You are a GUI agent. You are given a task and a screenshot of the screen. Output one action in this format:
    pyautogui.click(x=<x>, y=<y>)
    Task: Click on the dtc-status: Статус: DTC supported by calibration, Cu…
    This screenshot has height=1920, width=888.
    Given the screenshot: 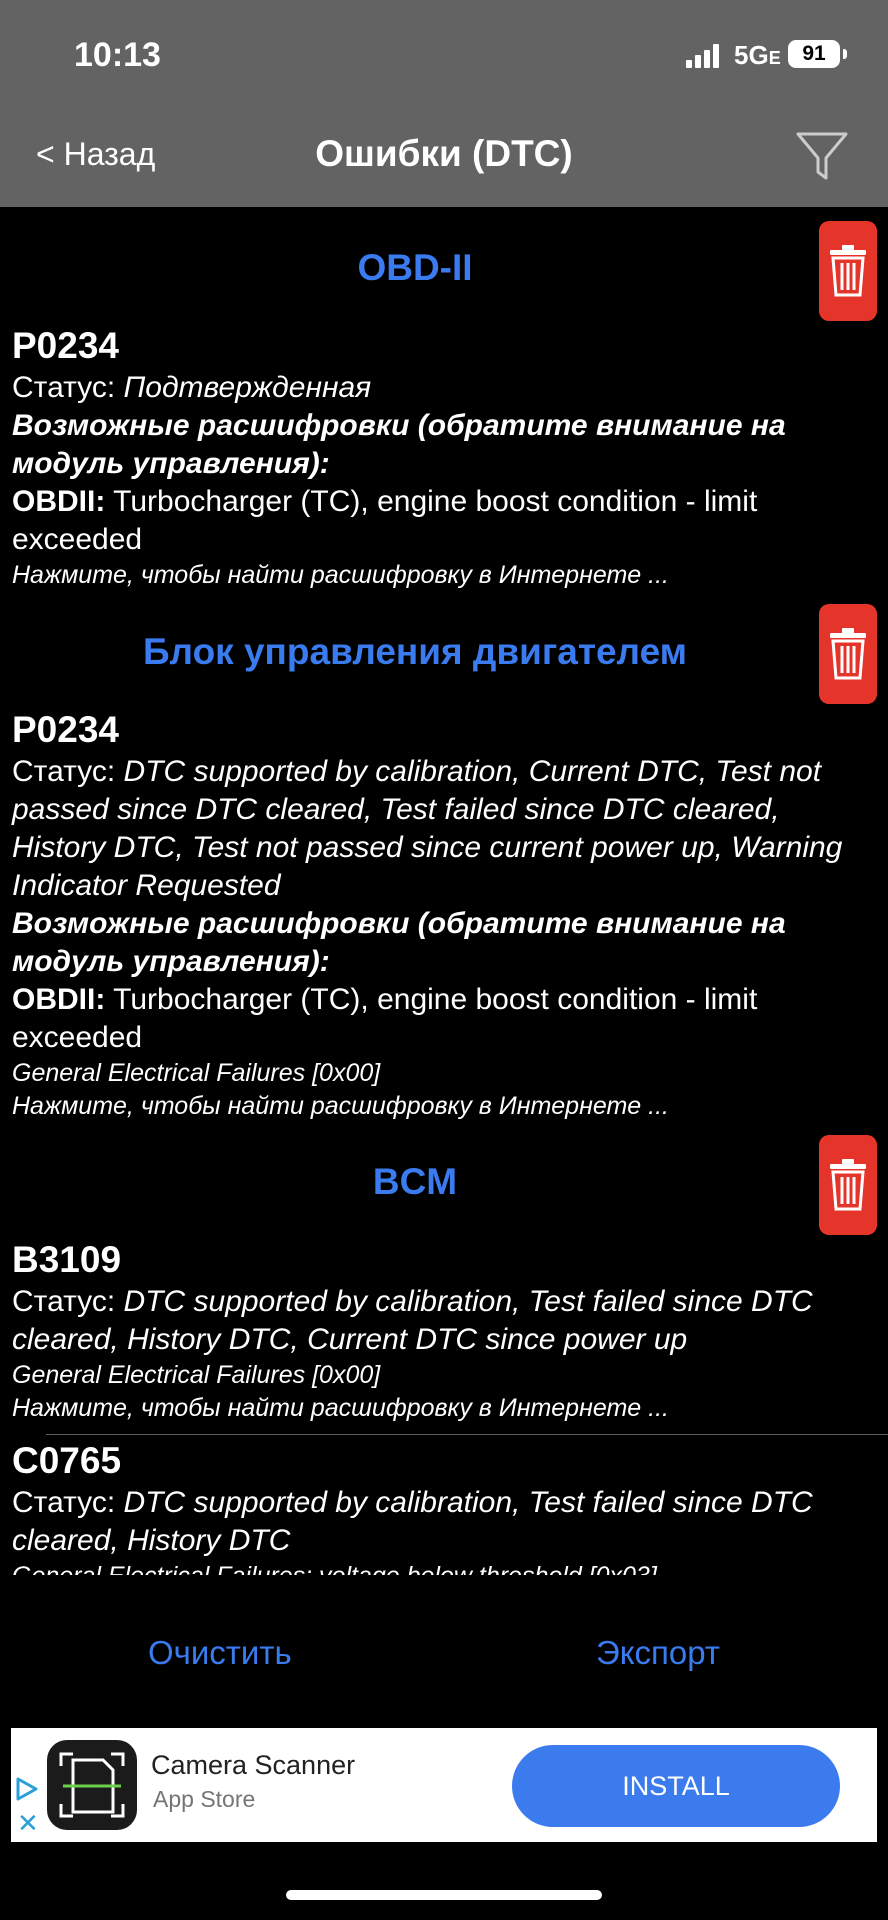 What is the action you would take?
    pyautogui.click(x=442, y=829)
    